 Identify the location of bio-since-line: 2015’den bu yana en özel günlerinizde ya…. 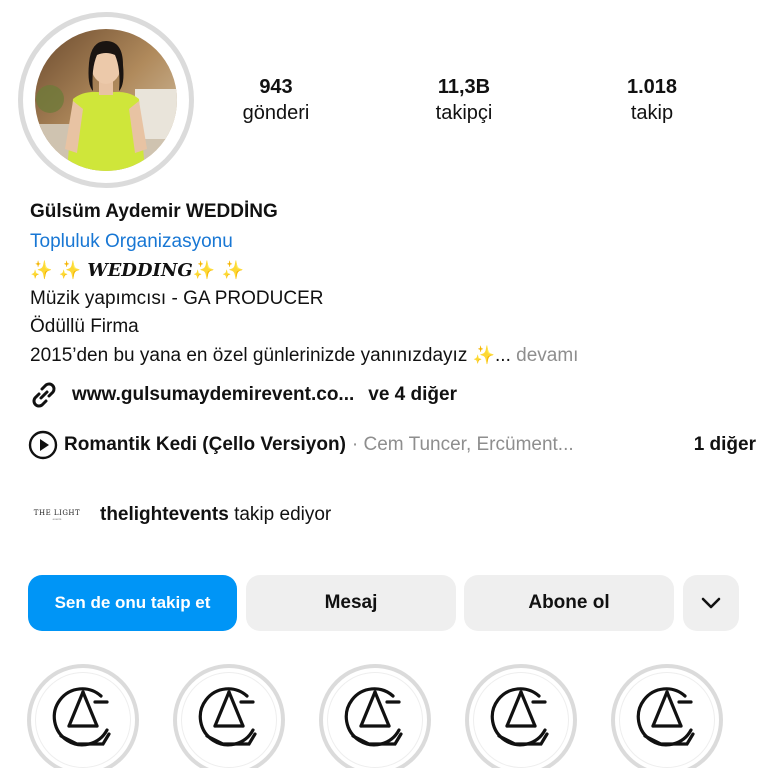
(304, 356).